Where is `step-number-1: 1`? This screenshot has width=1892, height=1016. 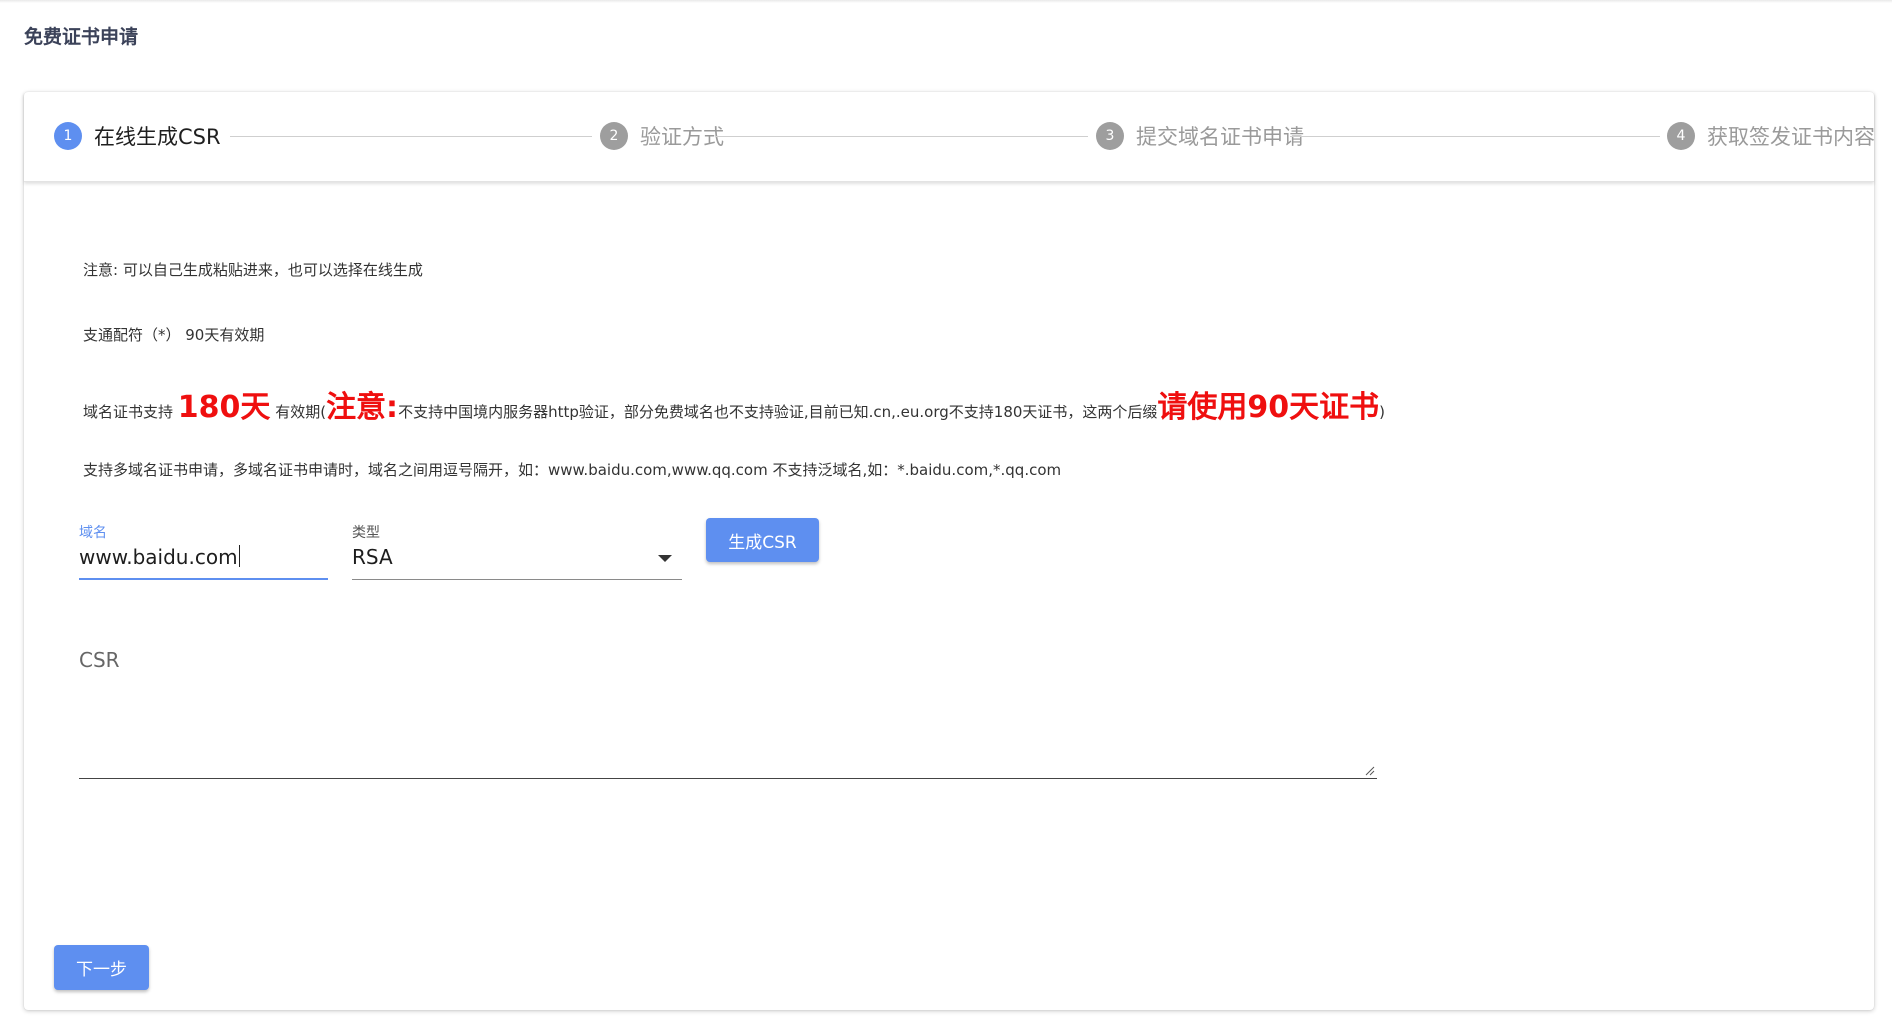 step-number-1: 1 is located at coordinates (68, 136).